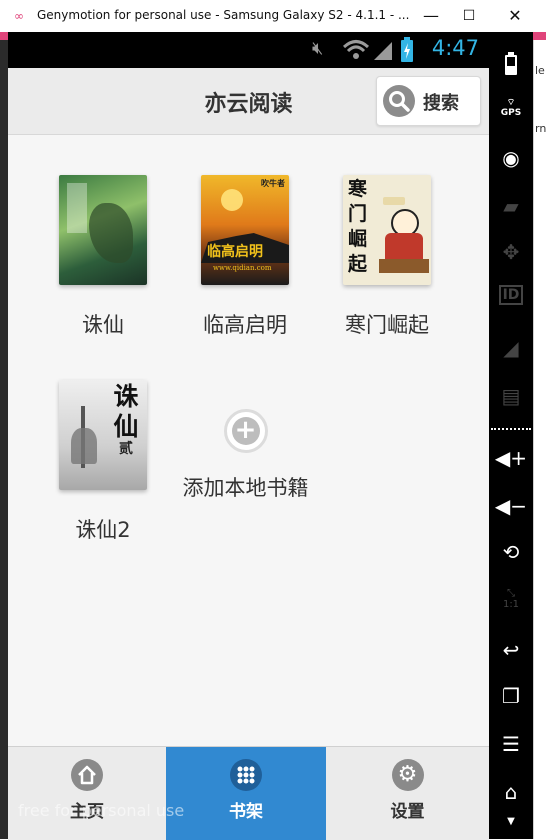 The height and width of the screenshot is (840, 546). Describe the element at coordinates (407, 49) in the screenshot. I see `battery-icon` at that location.